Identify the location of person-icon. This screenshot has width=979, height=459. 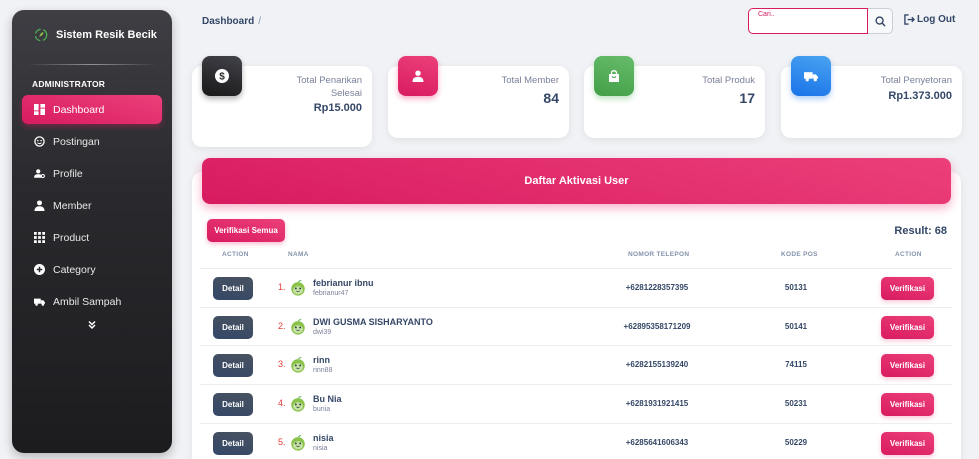
(39, 205).